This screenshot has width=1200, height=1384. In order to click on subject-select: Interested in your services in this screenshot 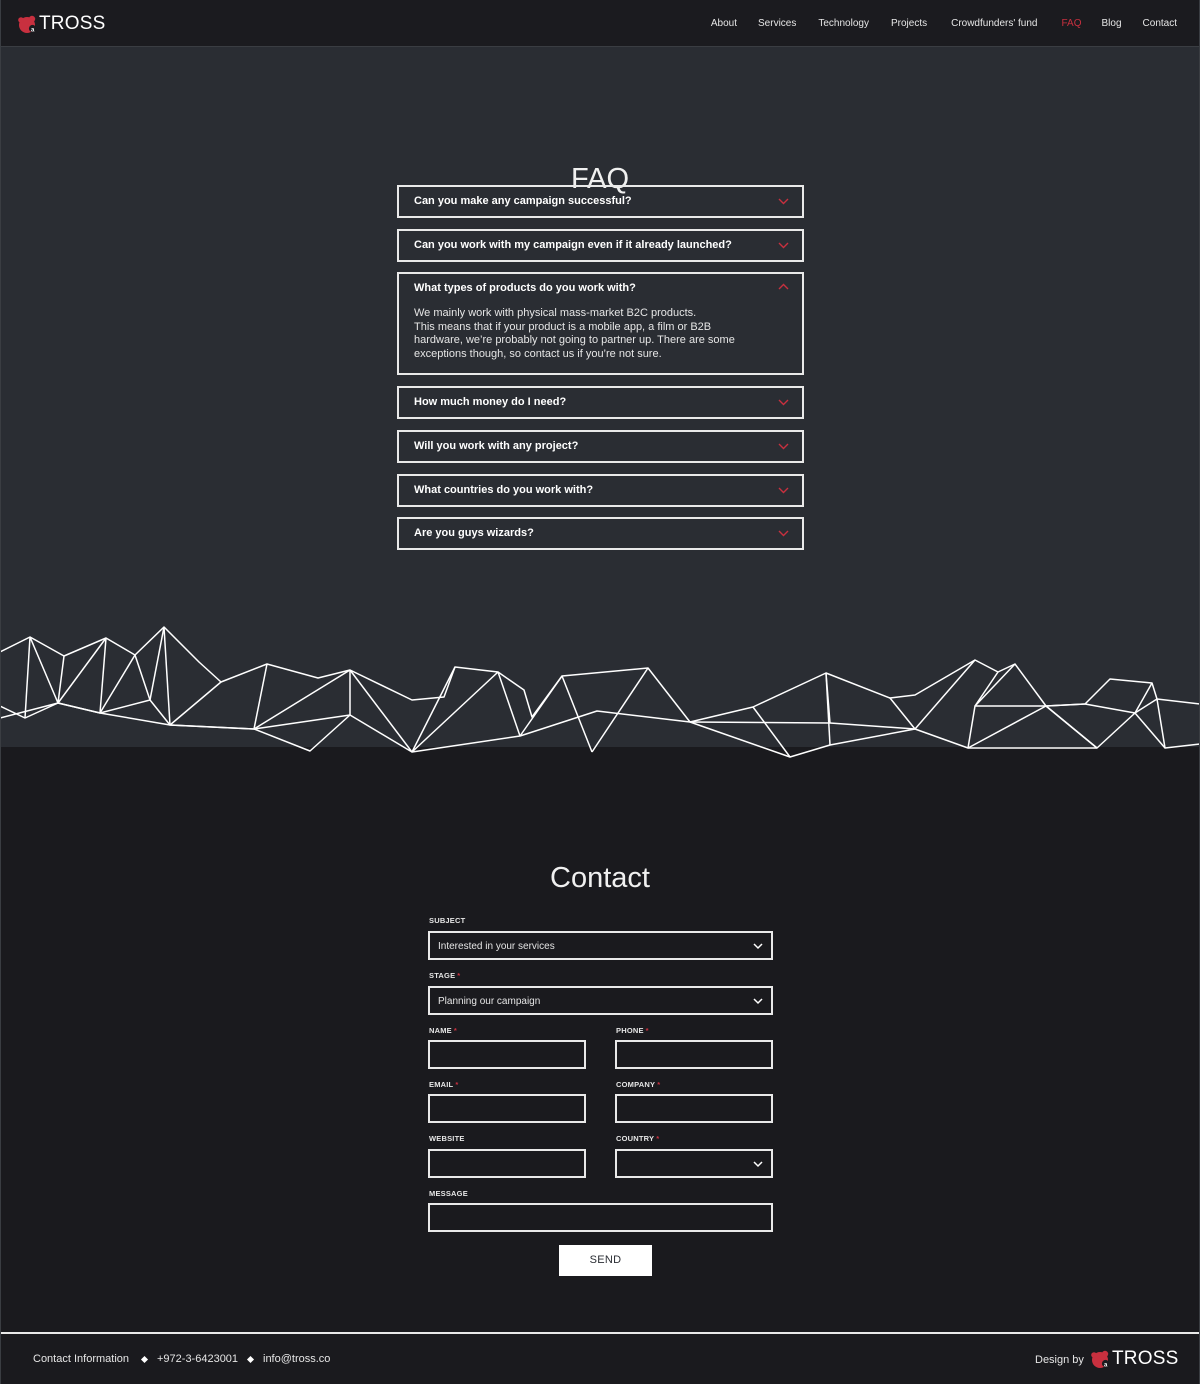, I will do `click(600, 945)`.